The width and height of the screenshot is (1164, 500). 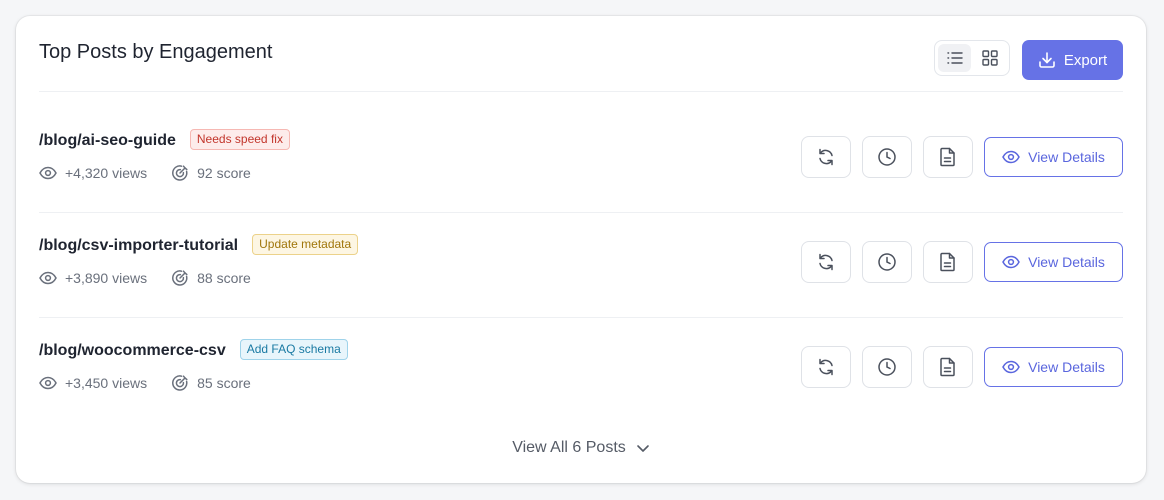 I want to click on status-badge: Add FAQ schema, so click(x=293, y=349).